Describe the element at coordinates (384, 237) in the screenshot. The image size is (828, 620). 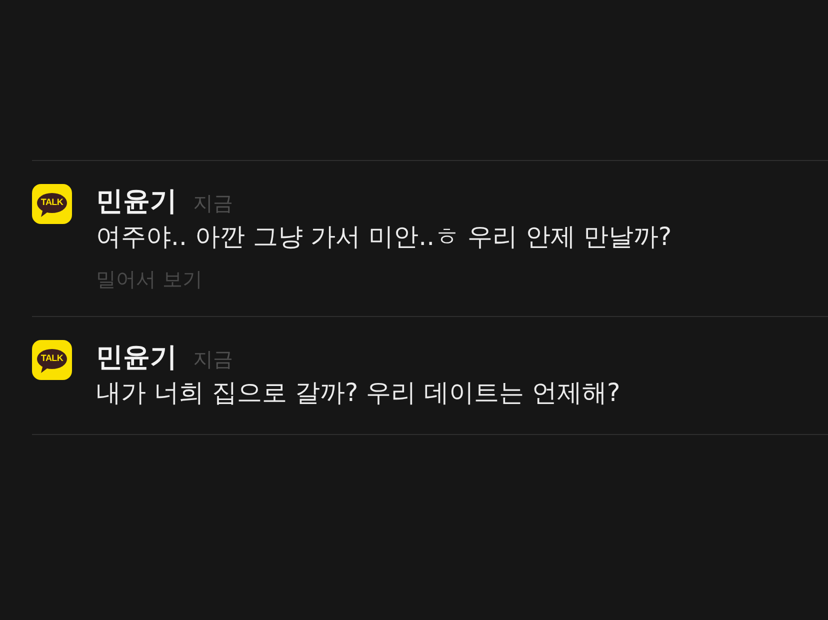
I see `message-text: 여주야.. 아깐 그냥 가서 미안..ㅎ 우리 안제 만날까?` at that location.